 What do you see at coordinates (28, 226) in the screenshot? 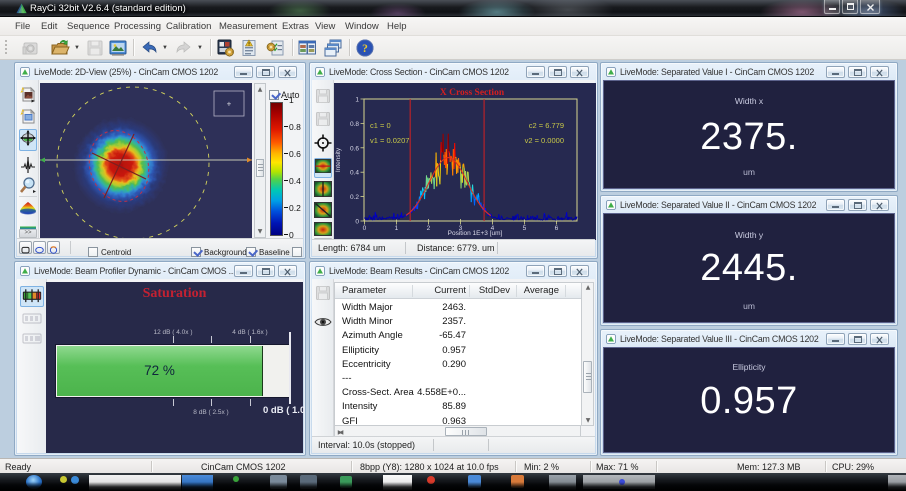
I see `view-2d-colormap-button` at bounding box center [28, 226].